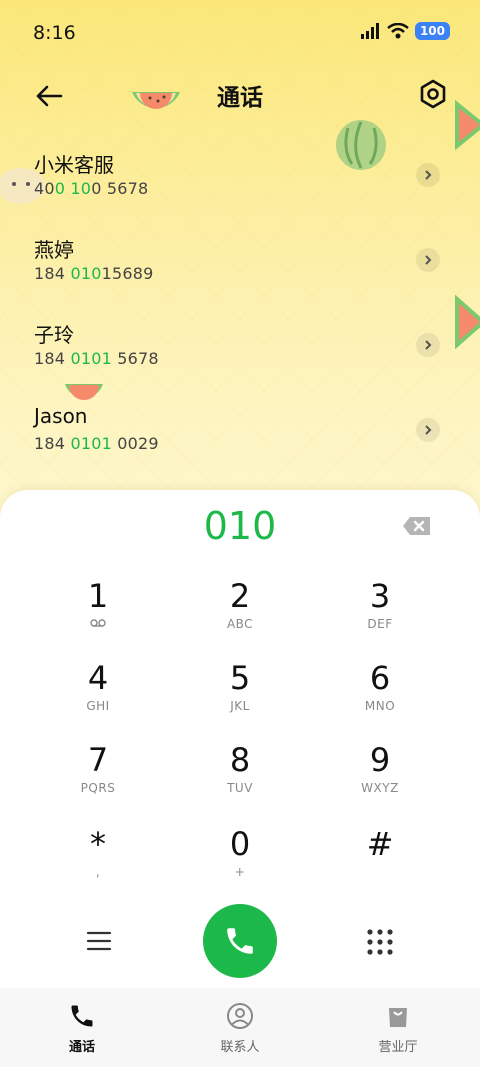 This screenshot has height=1067, width=480. Describe the element at coordinates (98, 775) in the screenshot. I see `key-7: 7 PQRS` at that location.